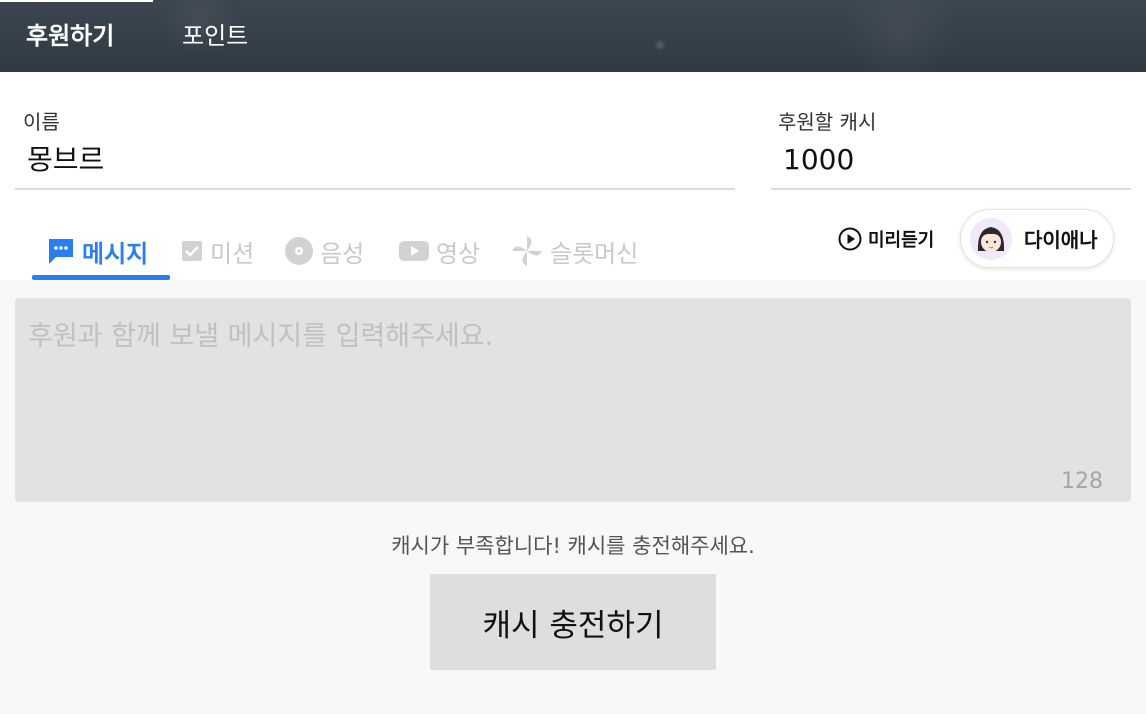 This screenshot has width=1146, height=714. Describe the element at coordinates (951, 160) in the screenshot. I see `cash-input: 1000` at that location.